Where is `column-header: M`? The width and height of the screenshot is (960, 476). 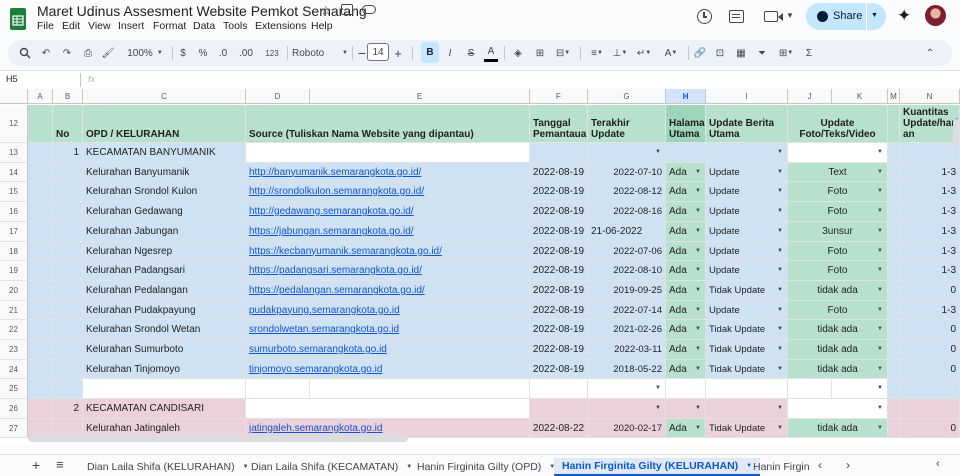
column-header: M is located at coordinates (894, 96).